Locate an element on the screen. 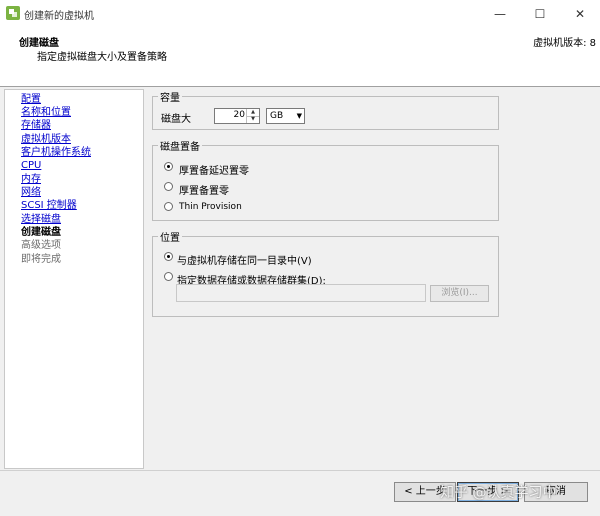 The height and width of the screenshot is (516, 600). disk-size-stepper: 20 ▲ ▼ is located at coordinates (237, 116).